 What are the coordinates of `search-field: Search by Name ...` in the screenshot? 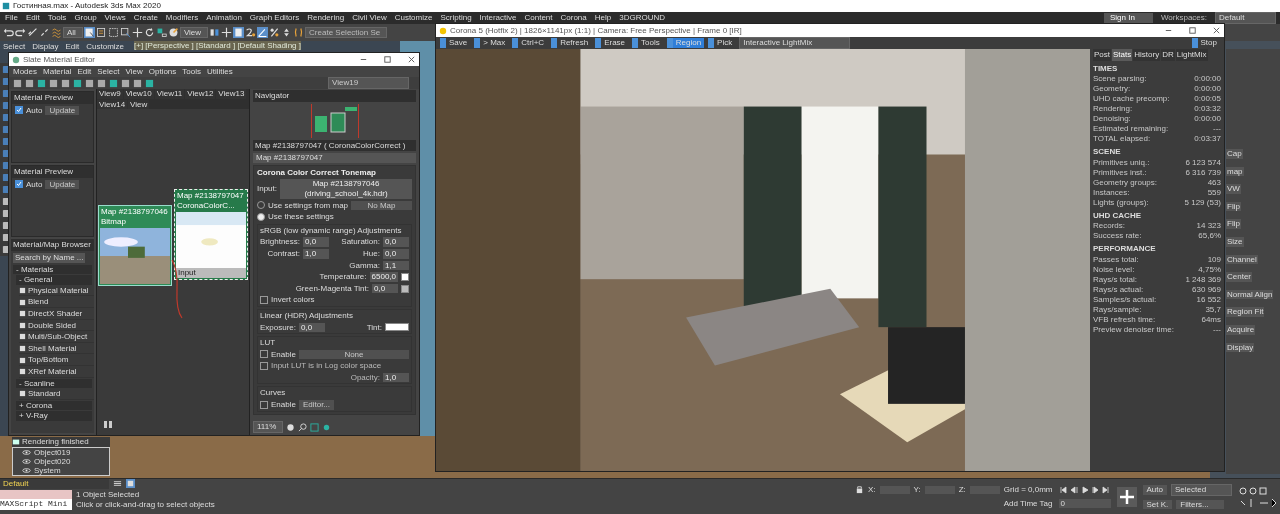 It's located at (49, 257).